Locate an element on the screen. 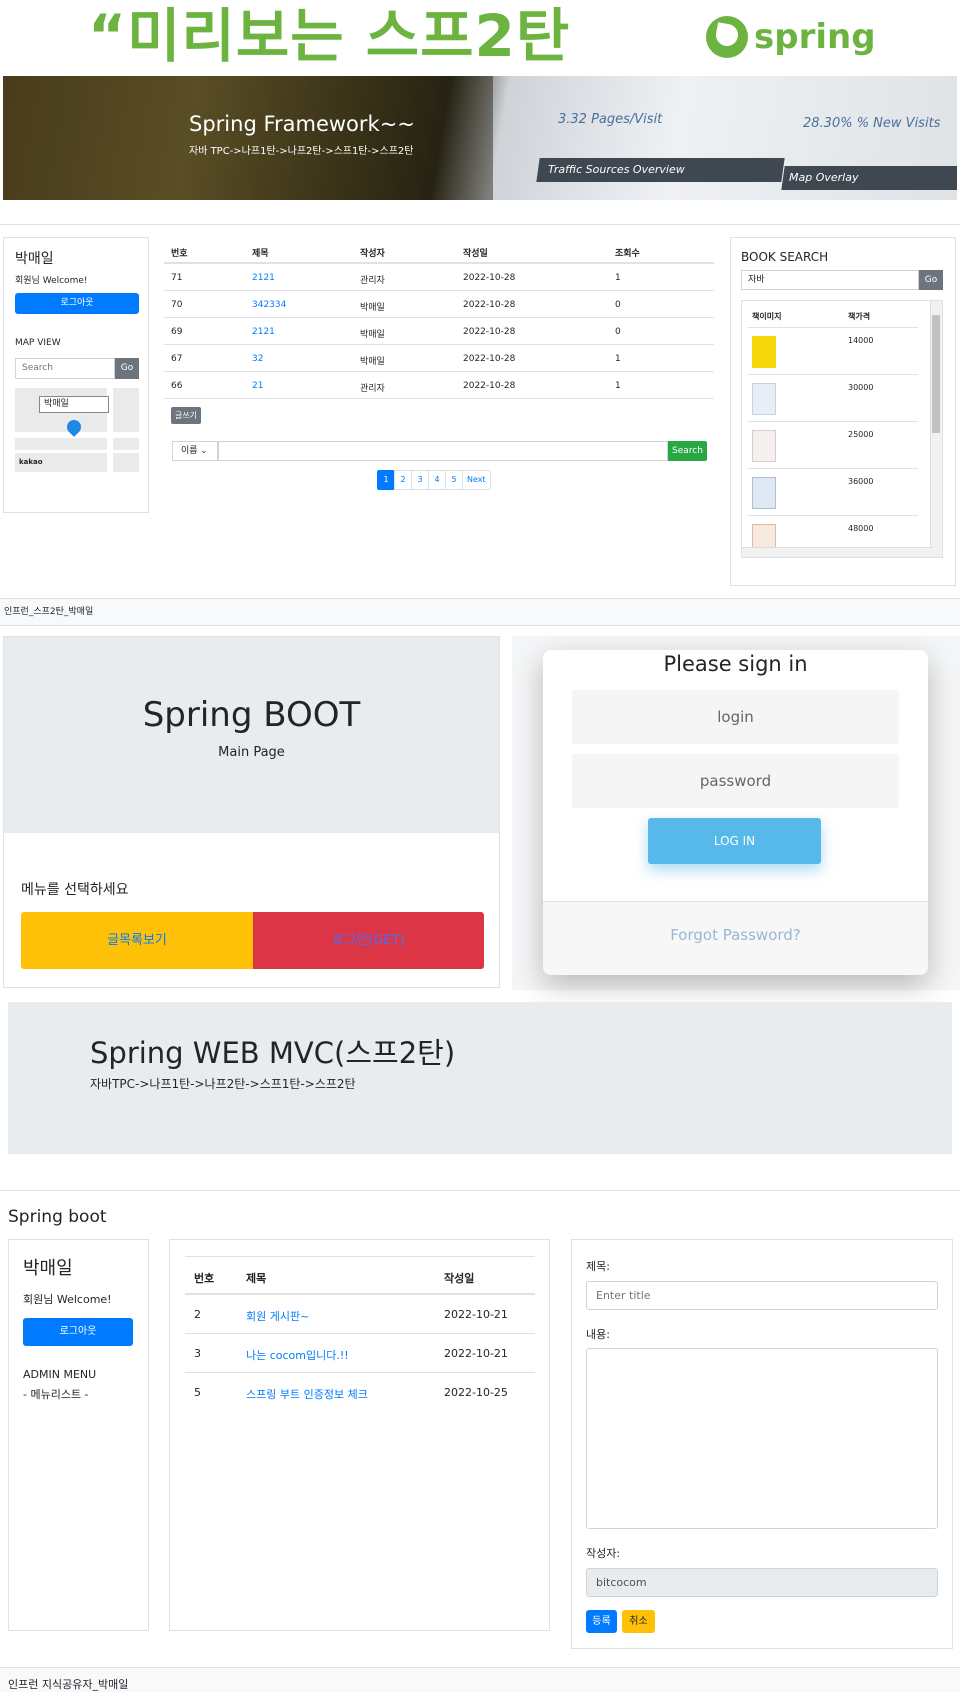 This screenshot has height=1692, width=960. vertical-scrollbar is located at coordinates (936, 429).